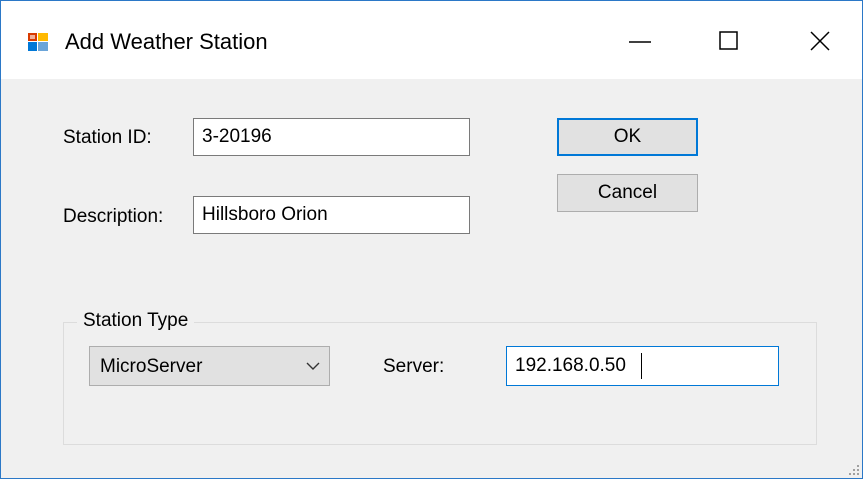 The height and width of the screenshot is (479, 863). I want to click on server-label: Server:, so click(414, 366).